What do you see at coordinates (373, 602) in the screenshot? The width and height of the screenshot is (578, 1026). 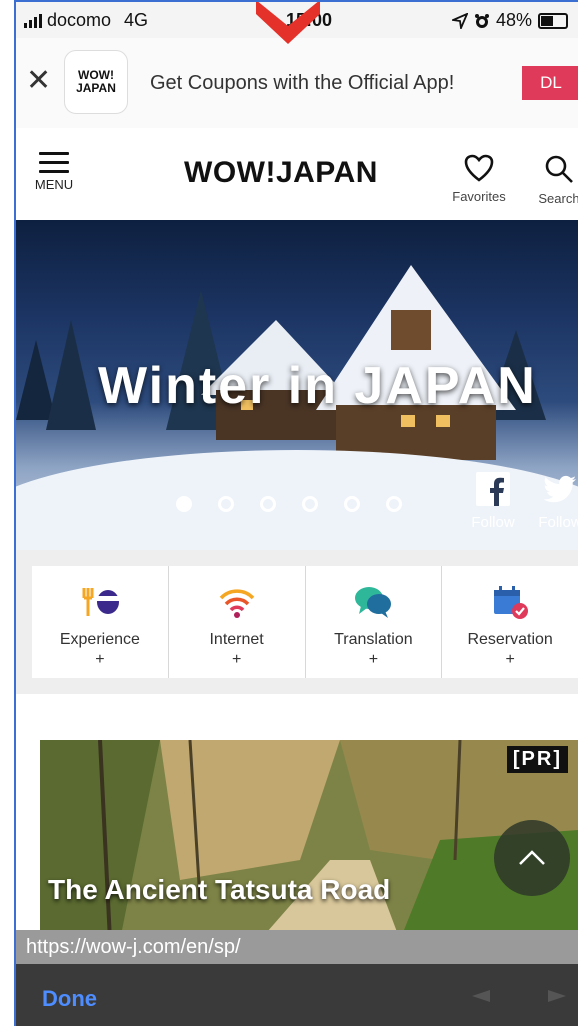 I see `speech-bubbles-icon` at bounding box center [373, 602].